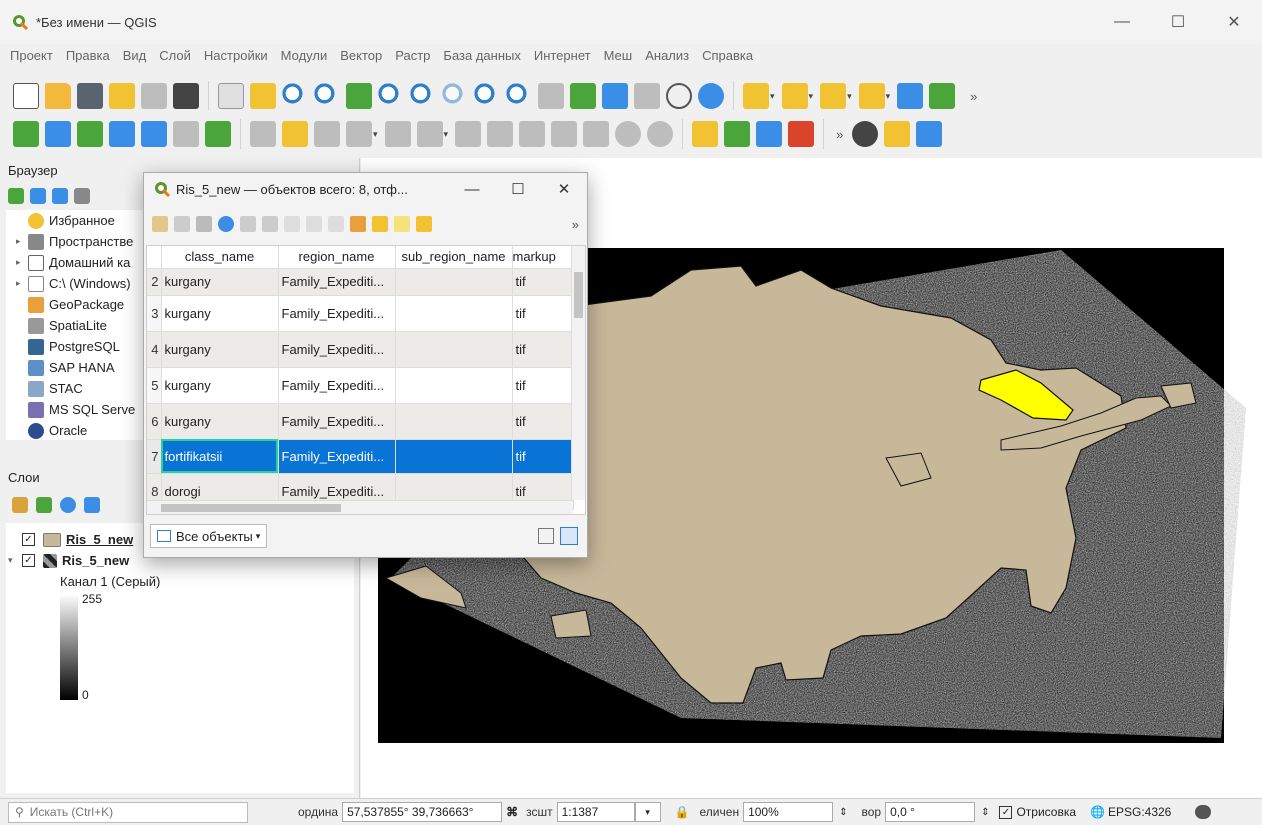  Describe the element at coordinates (575, 224) in the screenshot. I see `dialog-toolbar-overflow-icon: »` at that location.